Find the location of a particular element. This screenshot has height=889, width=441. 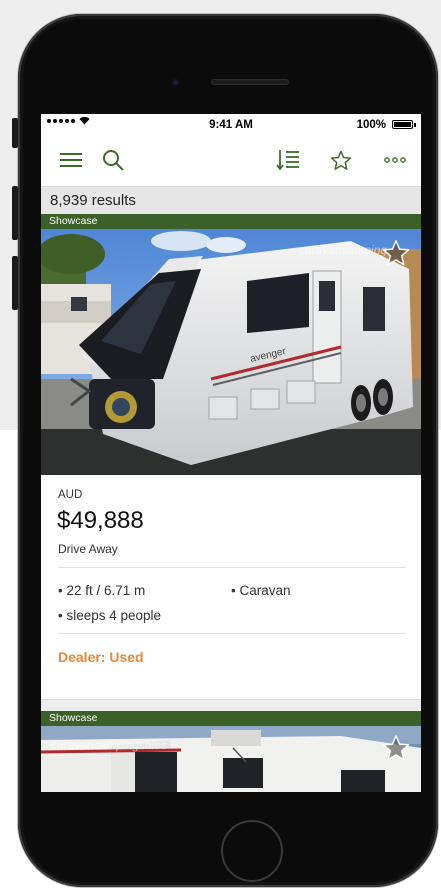

front-camera is located at coordinates (175, 82).